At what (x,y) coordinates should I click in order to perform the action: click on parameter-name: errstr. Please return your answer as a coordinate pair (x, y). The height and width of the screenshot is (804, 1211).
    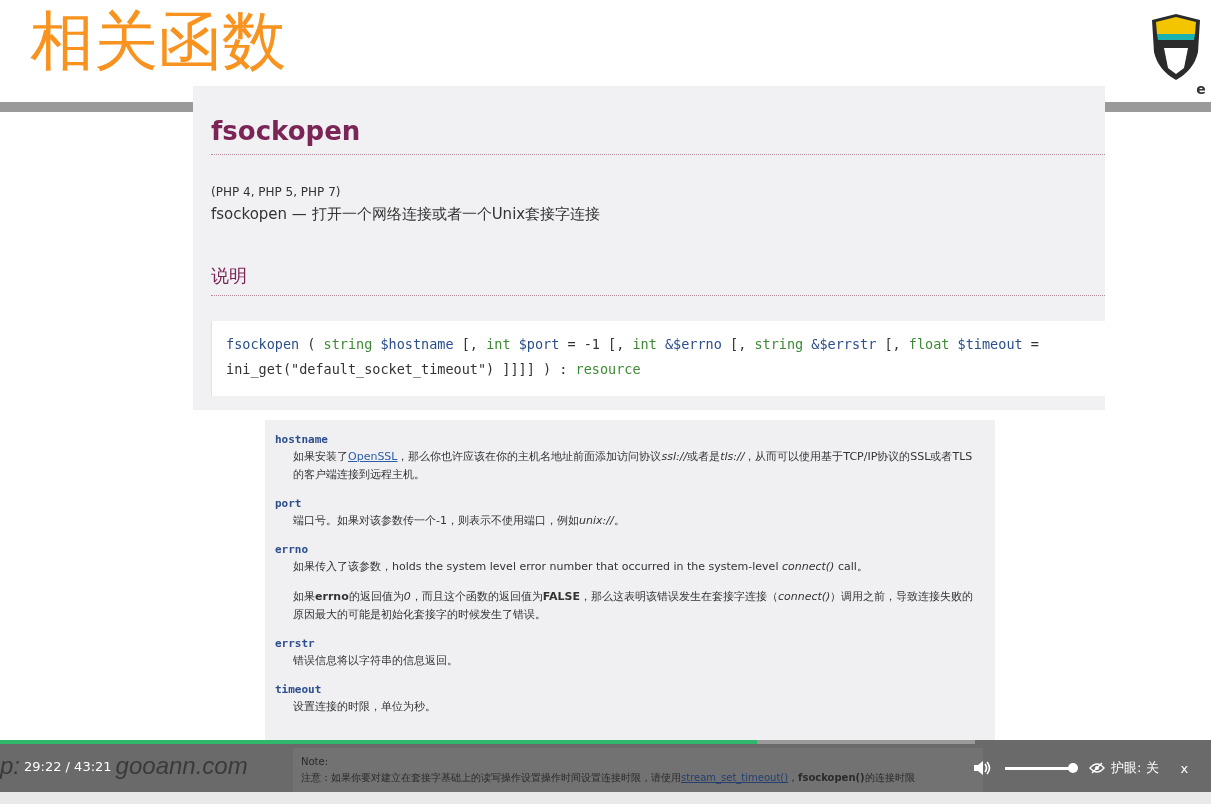
    Looking at the image, I should click on (295, 644).